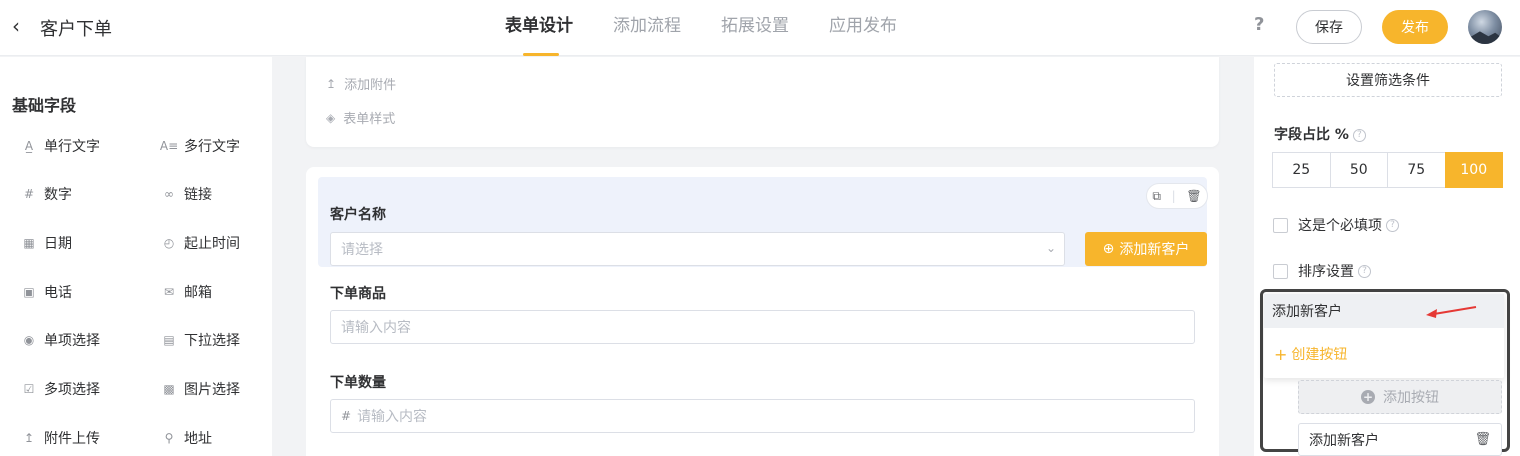 This screenshot has width=1520, height=456. What do you see at coordinates (1193, 196) in the screenshot?
I see `delete-icon: 🗑` at bounding box center [1193, 196].